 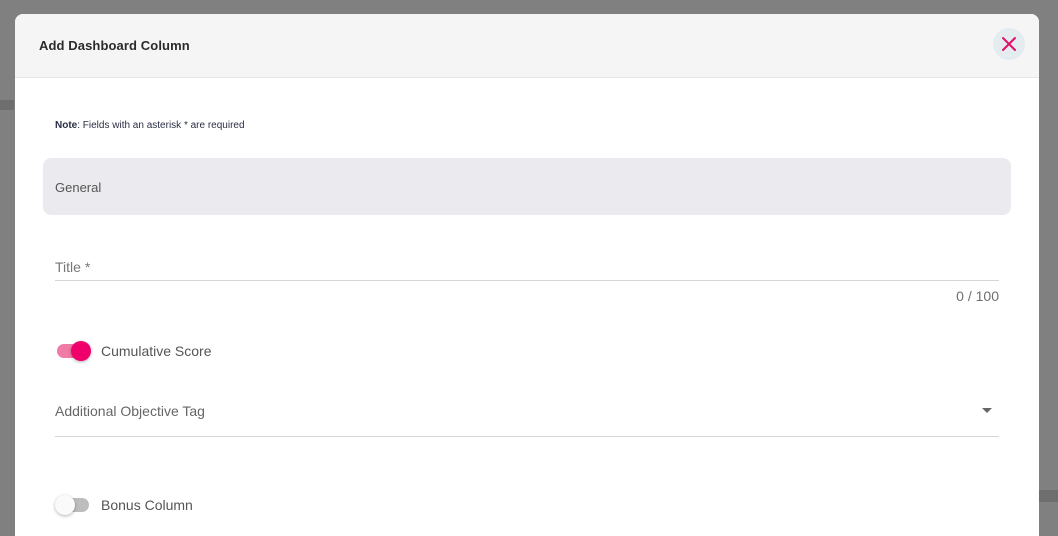 I want to click on dialog-header: Add Dashboard Column, so click(x=527, y=46).